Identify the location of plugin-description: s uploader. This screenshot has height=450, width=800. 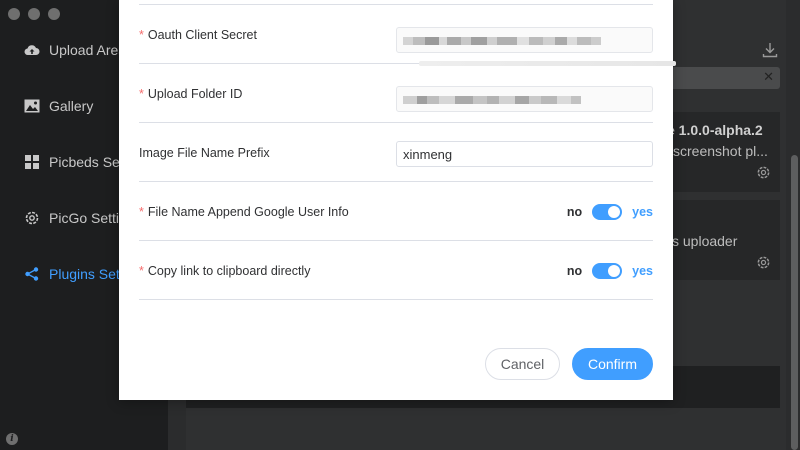
(705, 241).